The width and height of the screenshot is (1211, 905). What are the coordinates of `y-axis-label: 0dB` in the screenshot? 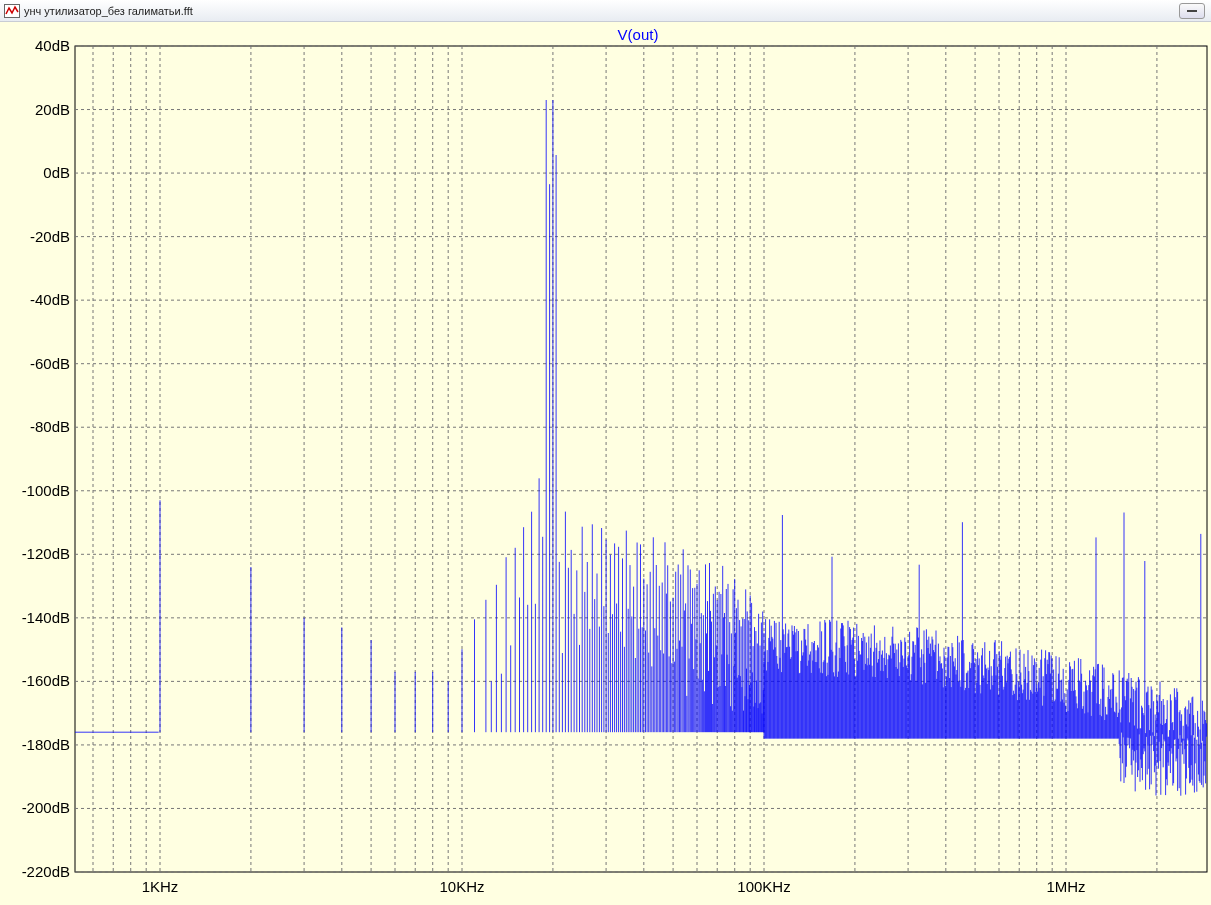 It's located at (56, 173).